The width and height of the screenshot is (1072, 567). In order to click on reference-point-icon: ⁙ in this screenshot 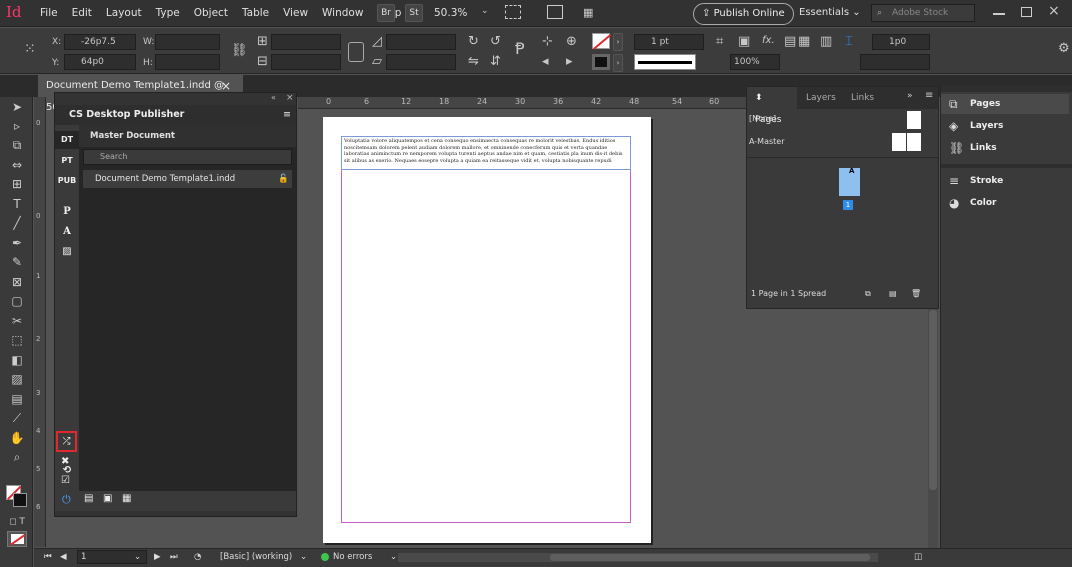, I will do `click(30, 49)`.